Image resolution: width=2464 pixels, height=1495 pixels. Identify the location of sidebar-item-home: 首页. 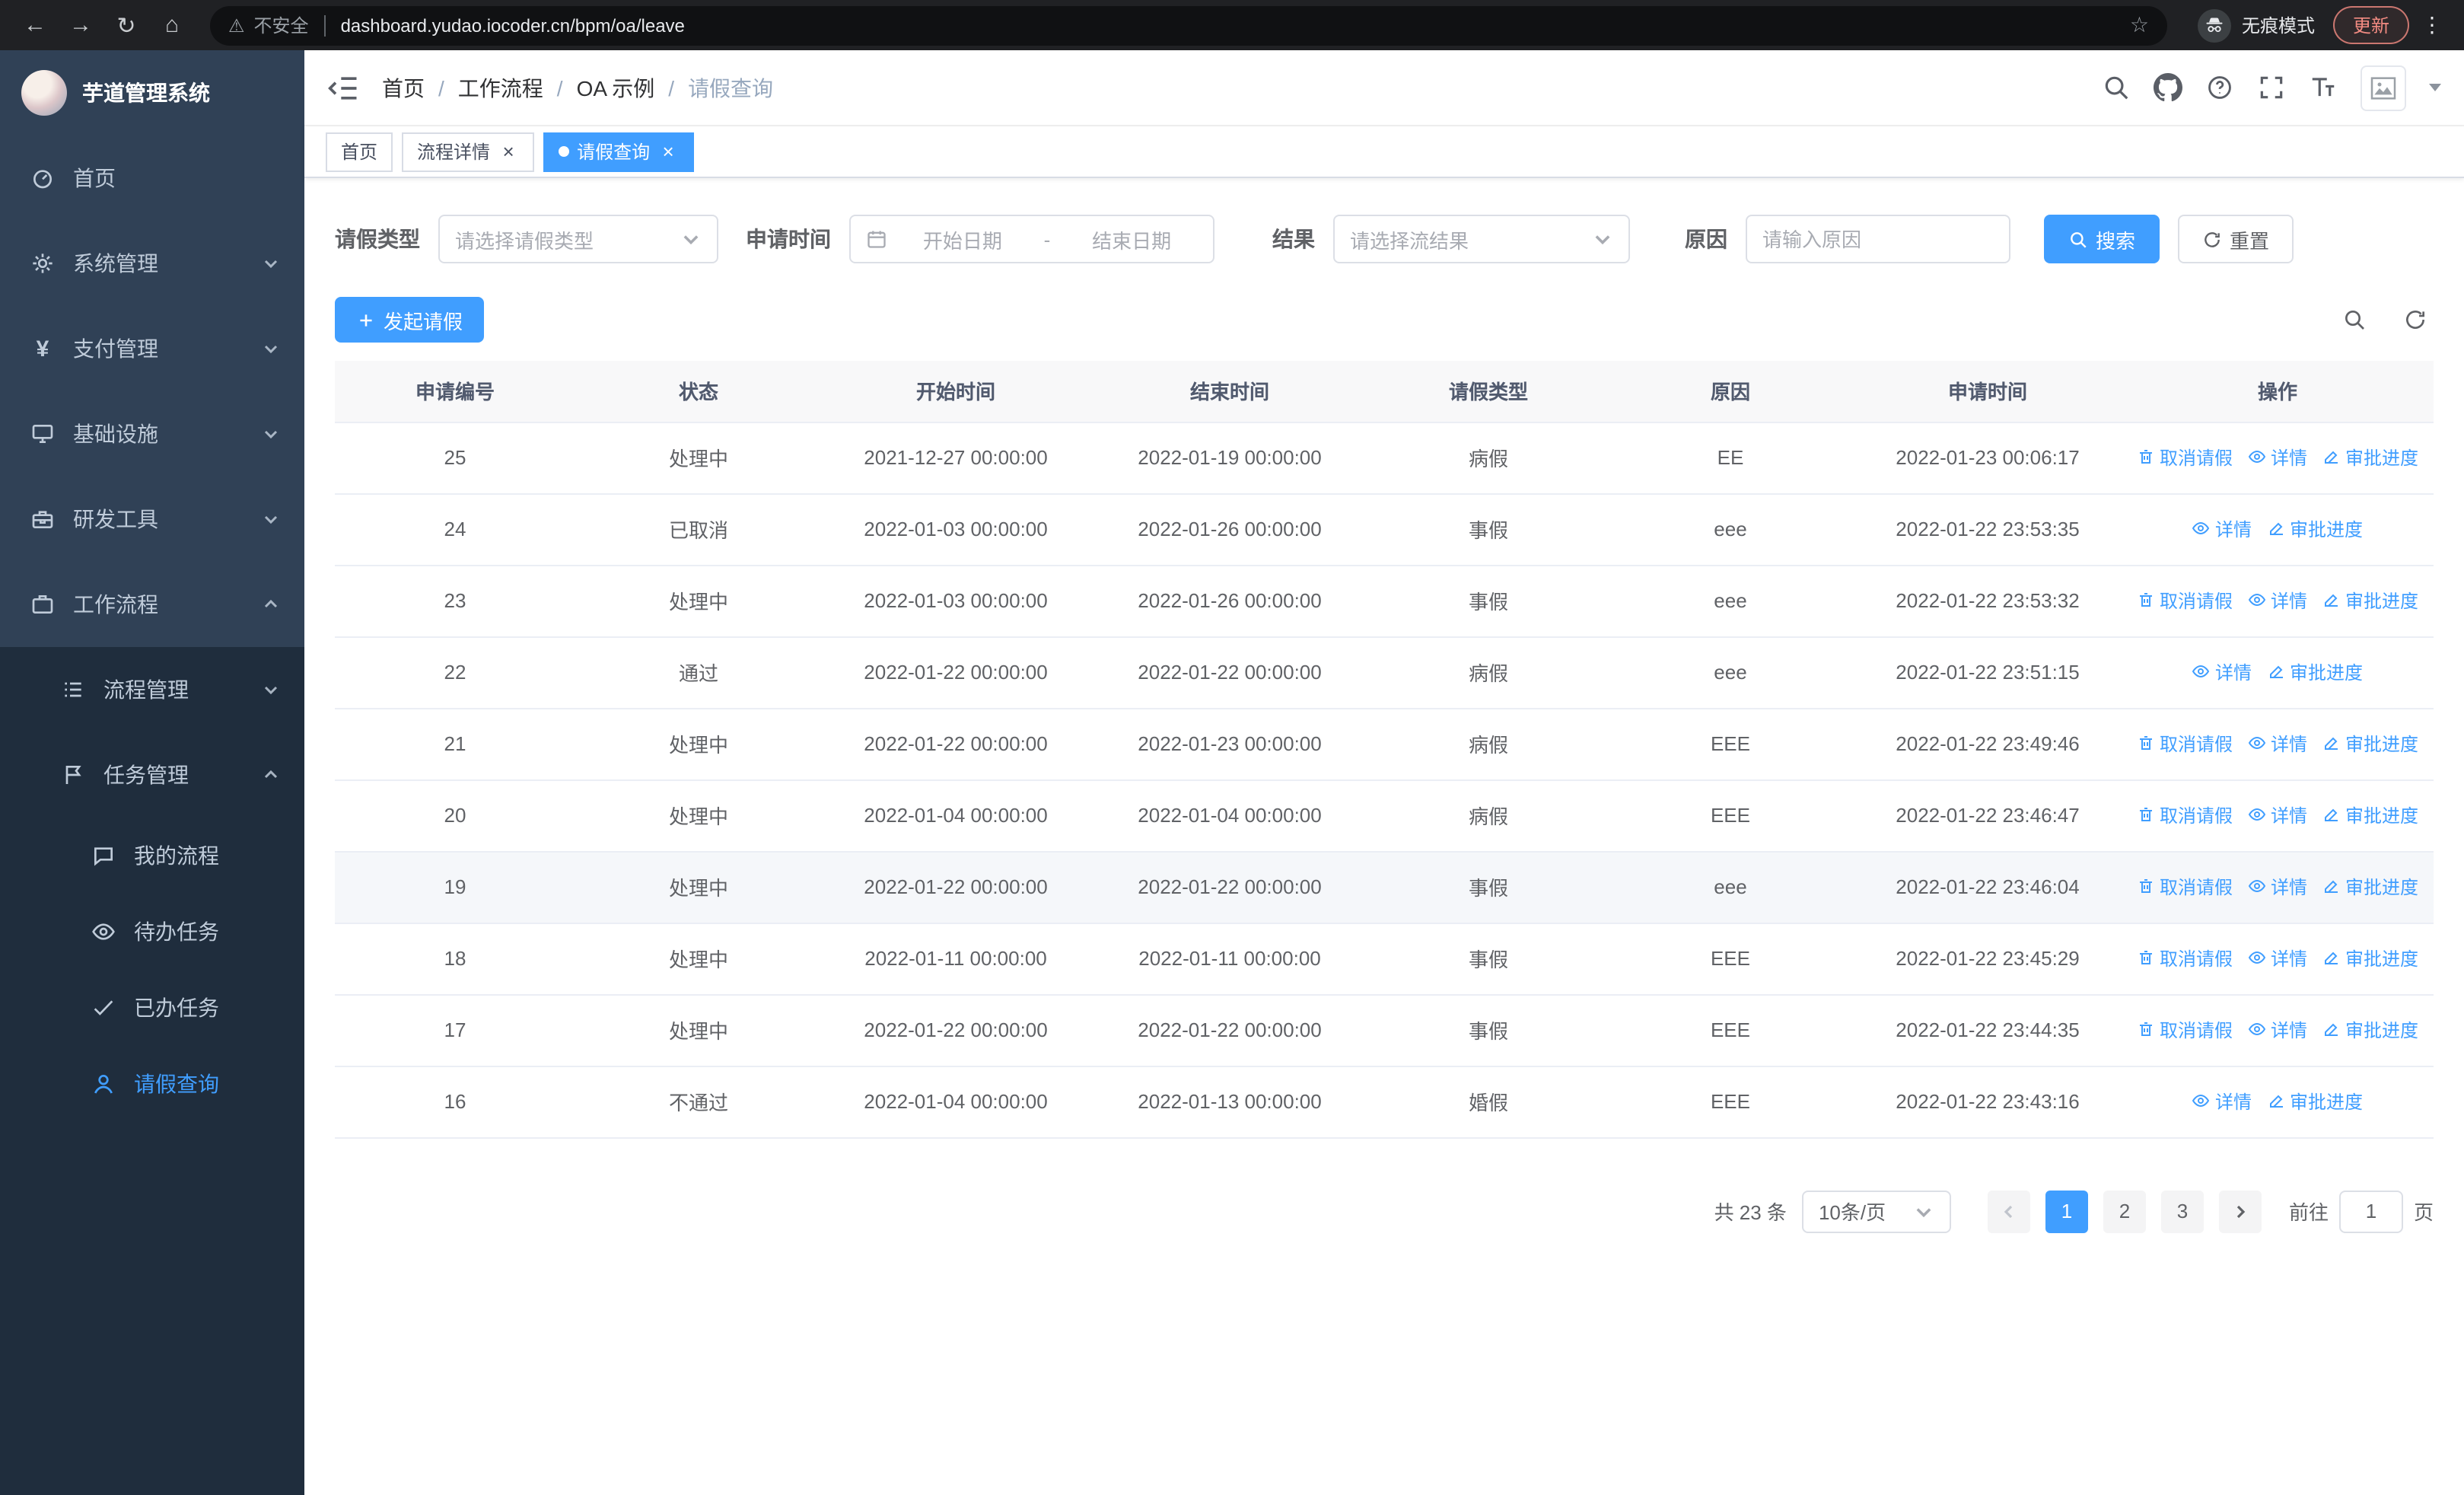
(152, 178).